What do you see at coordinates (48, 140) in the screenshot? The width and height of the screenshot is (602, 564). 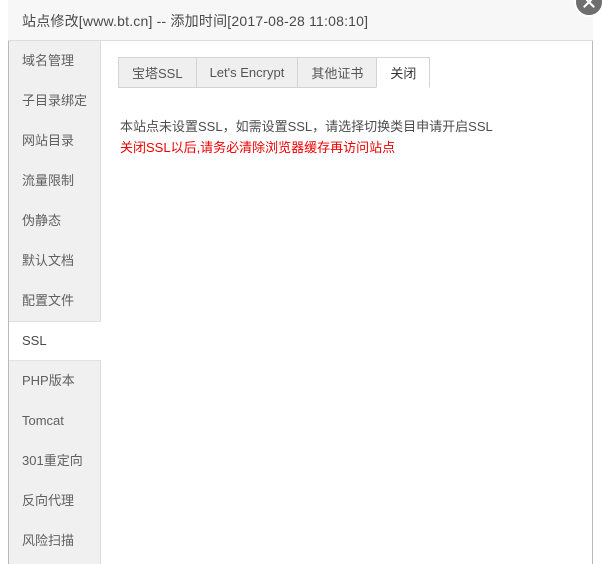 I see `sidebar-item-label: 网站目录` at bounding box center [48, 140].